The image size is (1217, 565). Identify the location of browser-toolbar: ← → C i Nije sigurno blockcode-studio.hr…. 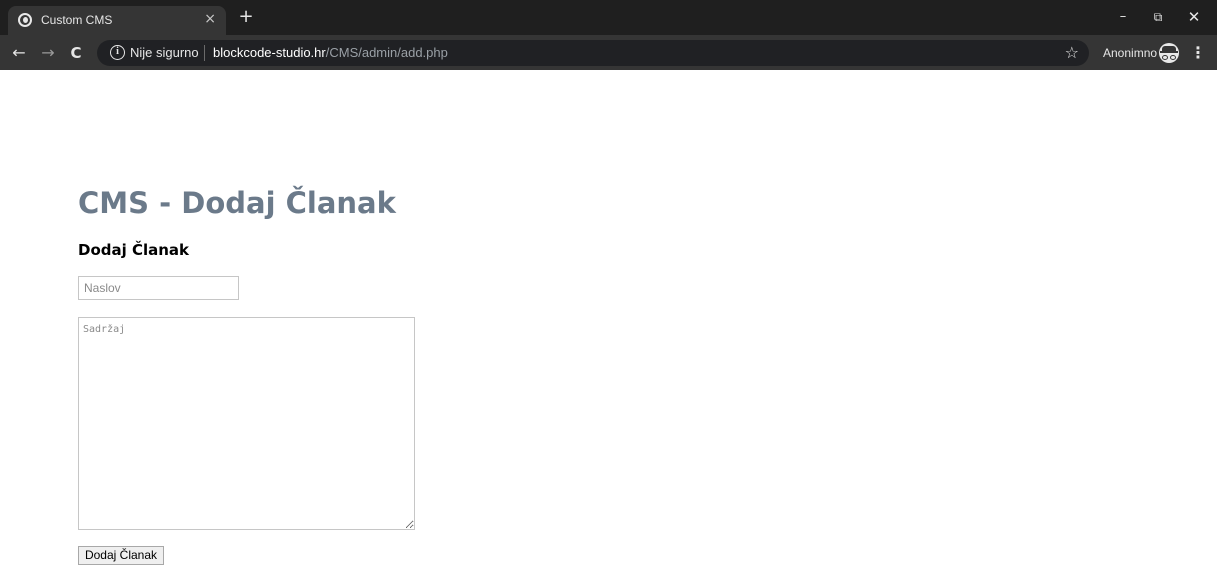
(608, 52).